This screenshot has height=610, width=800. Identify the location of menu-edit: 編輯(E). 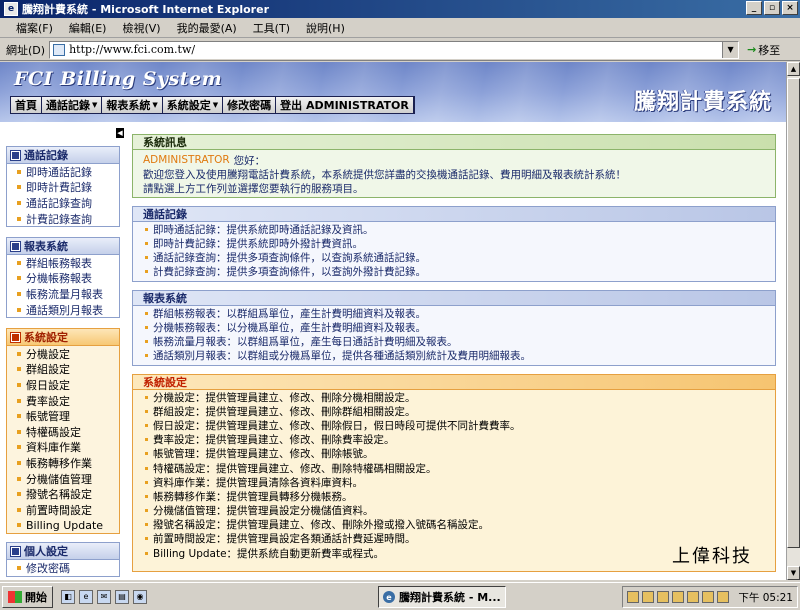
(88, 28).